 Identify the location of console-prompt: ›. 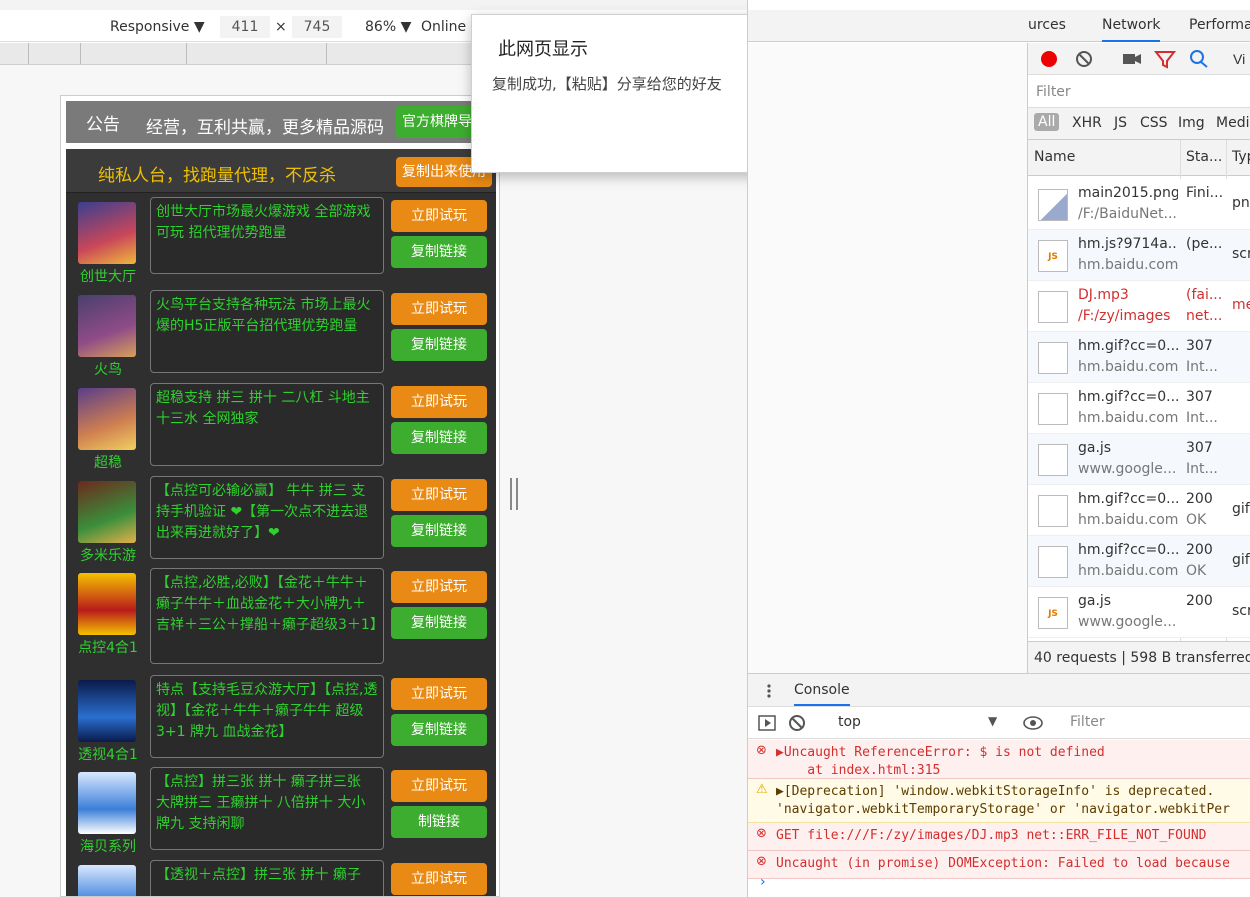
(763, 882).